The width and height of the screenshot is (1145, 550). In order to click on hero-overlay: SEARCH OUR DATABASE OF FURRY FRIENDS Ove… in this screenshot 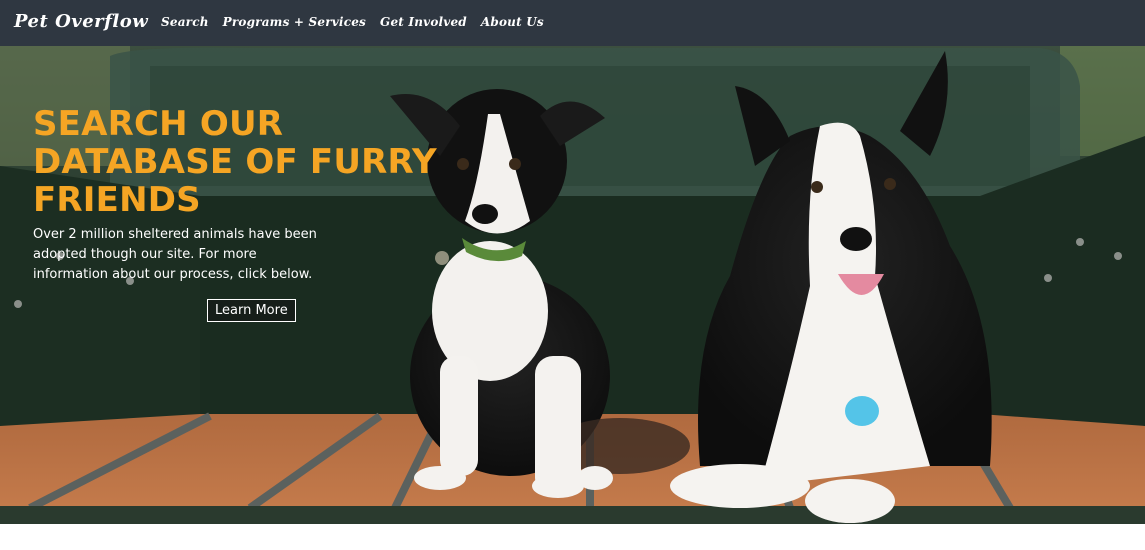, I will do `click(243, 195)`.